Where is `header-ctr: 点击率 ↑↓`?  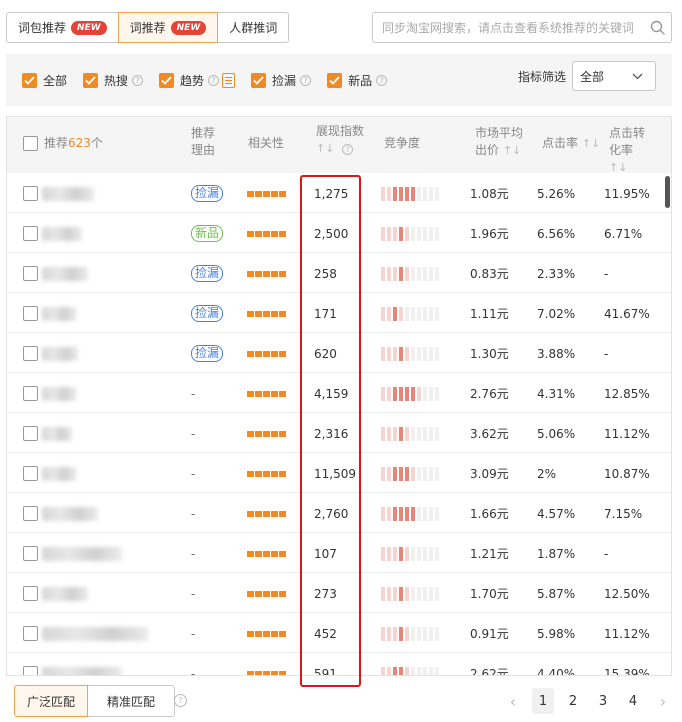 header-ctr: 点击率 ↑↓ is located at coordinates (571, 143).